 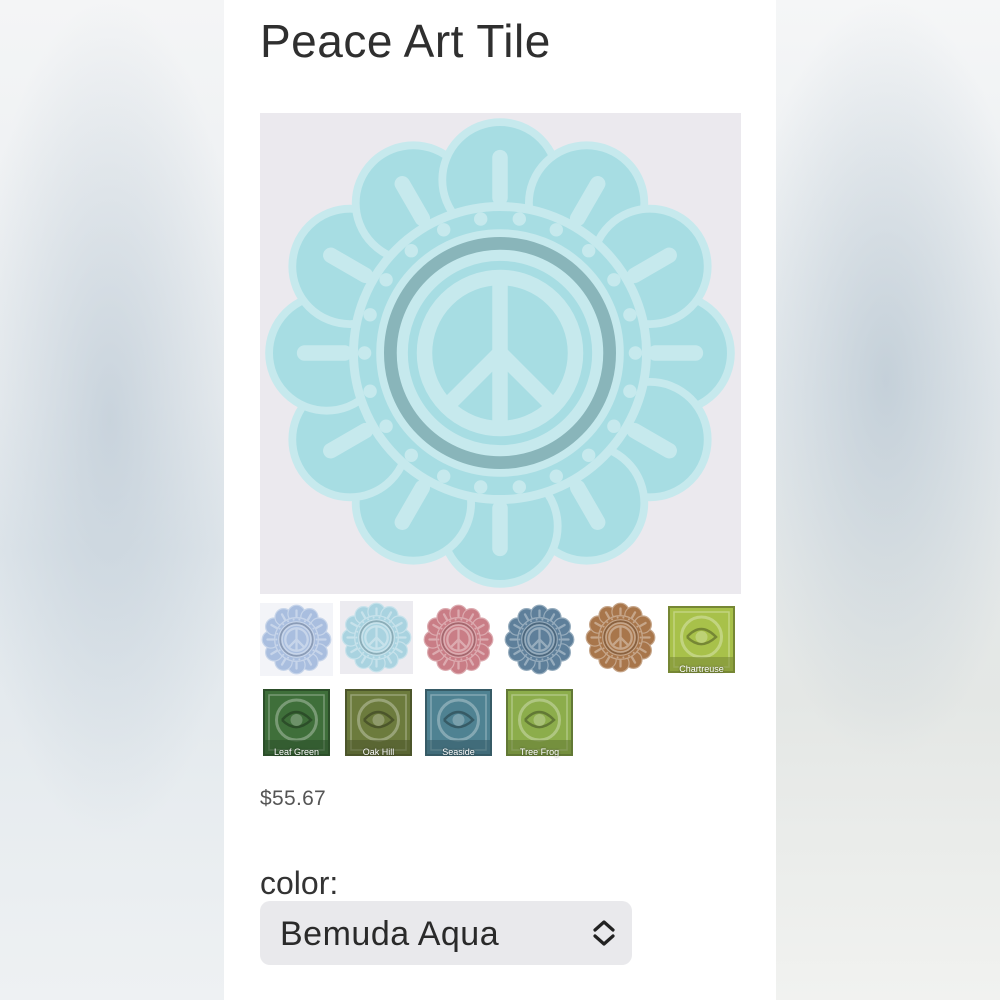 I want to click on thumbnail-8: Oak Hill, so click(x=378, y=722).